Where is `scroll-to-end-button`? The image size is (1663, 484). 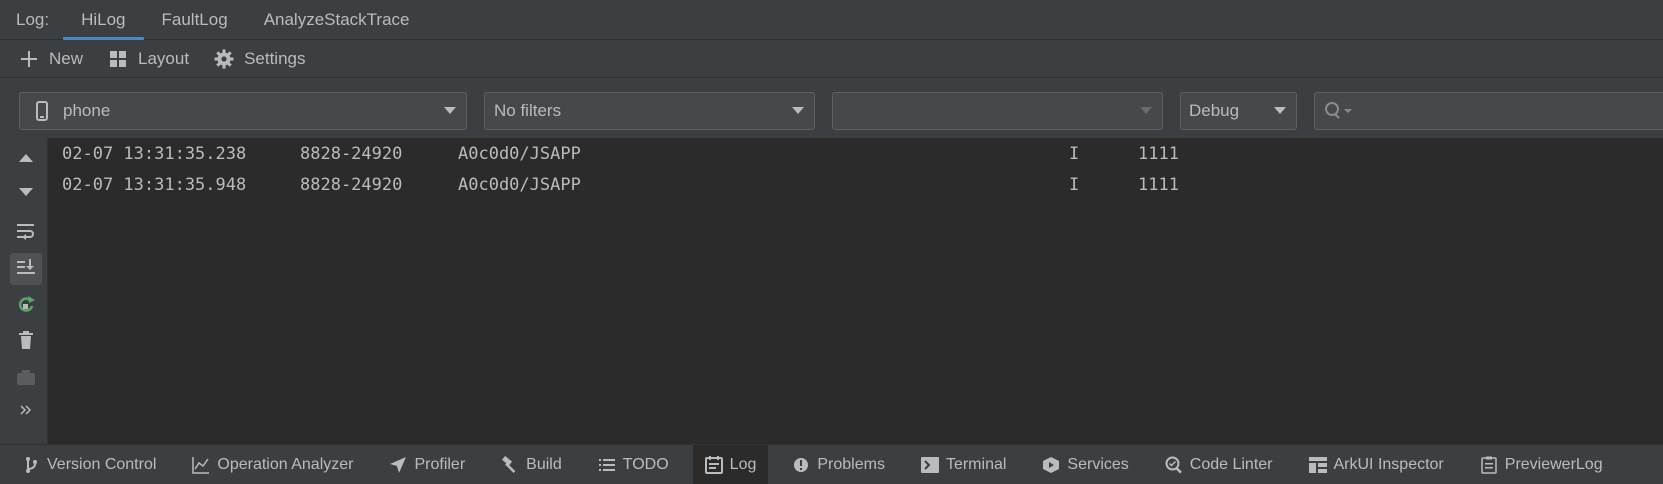
scroll-to-end-button is located at coordinates (26, 269).